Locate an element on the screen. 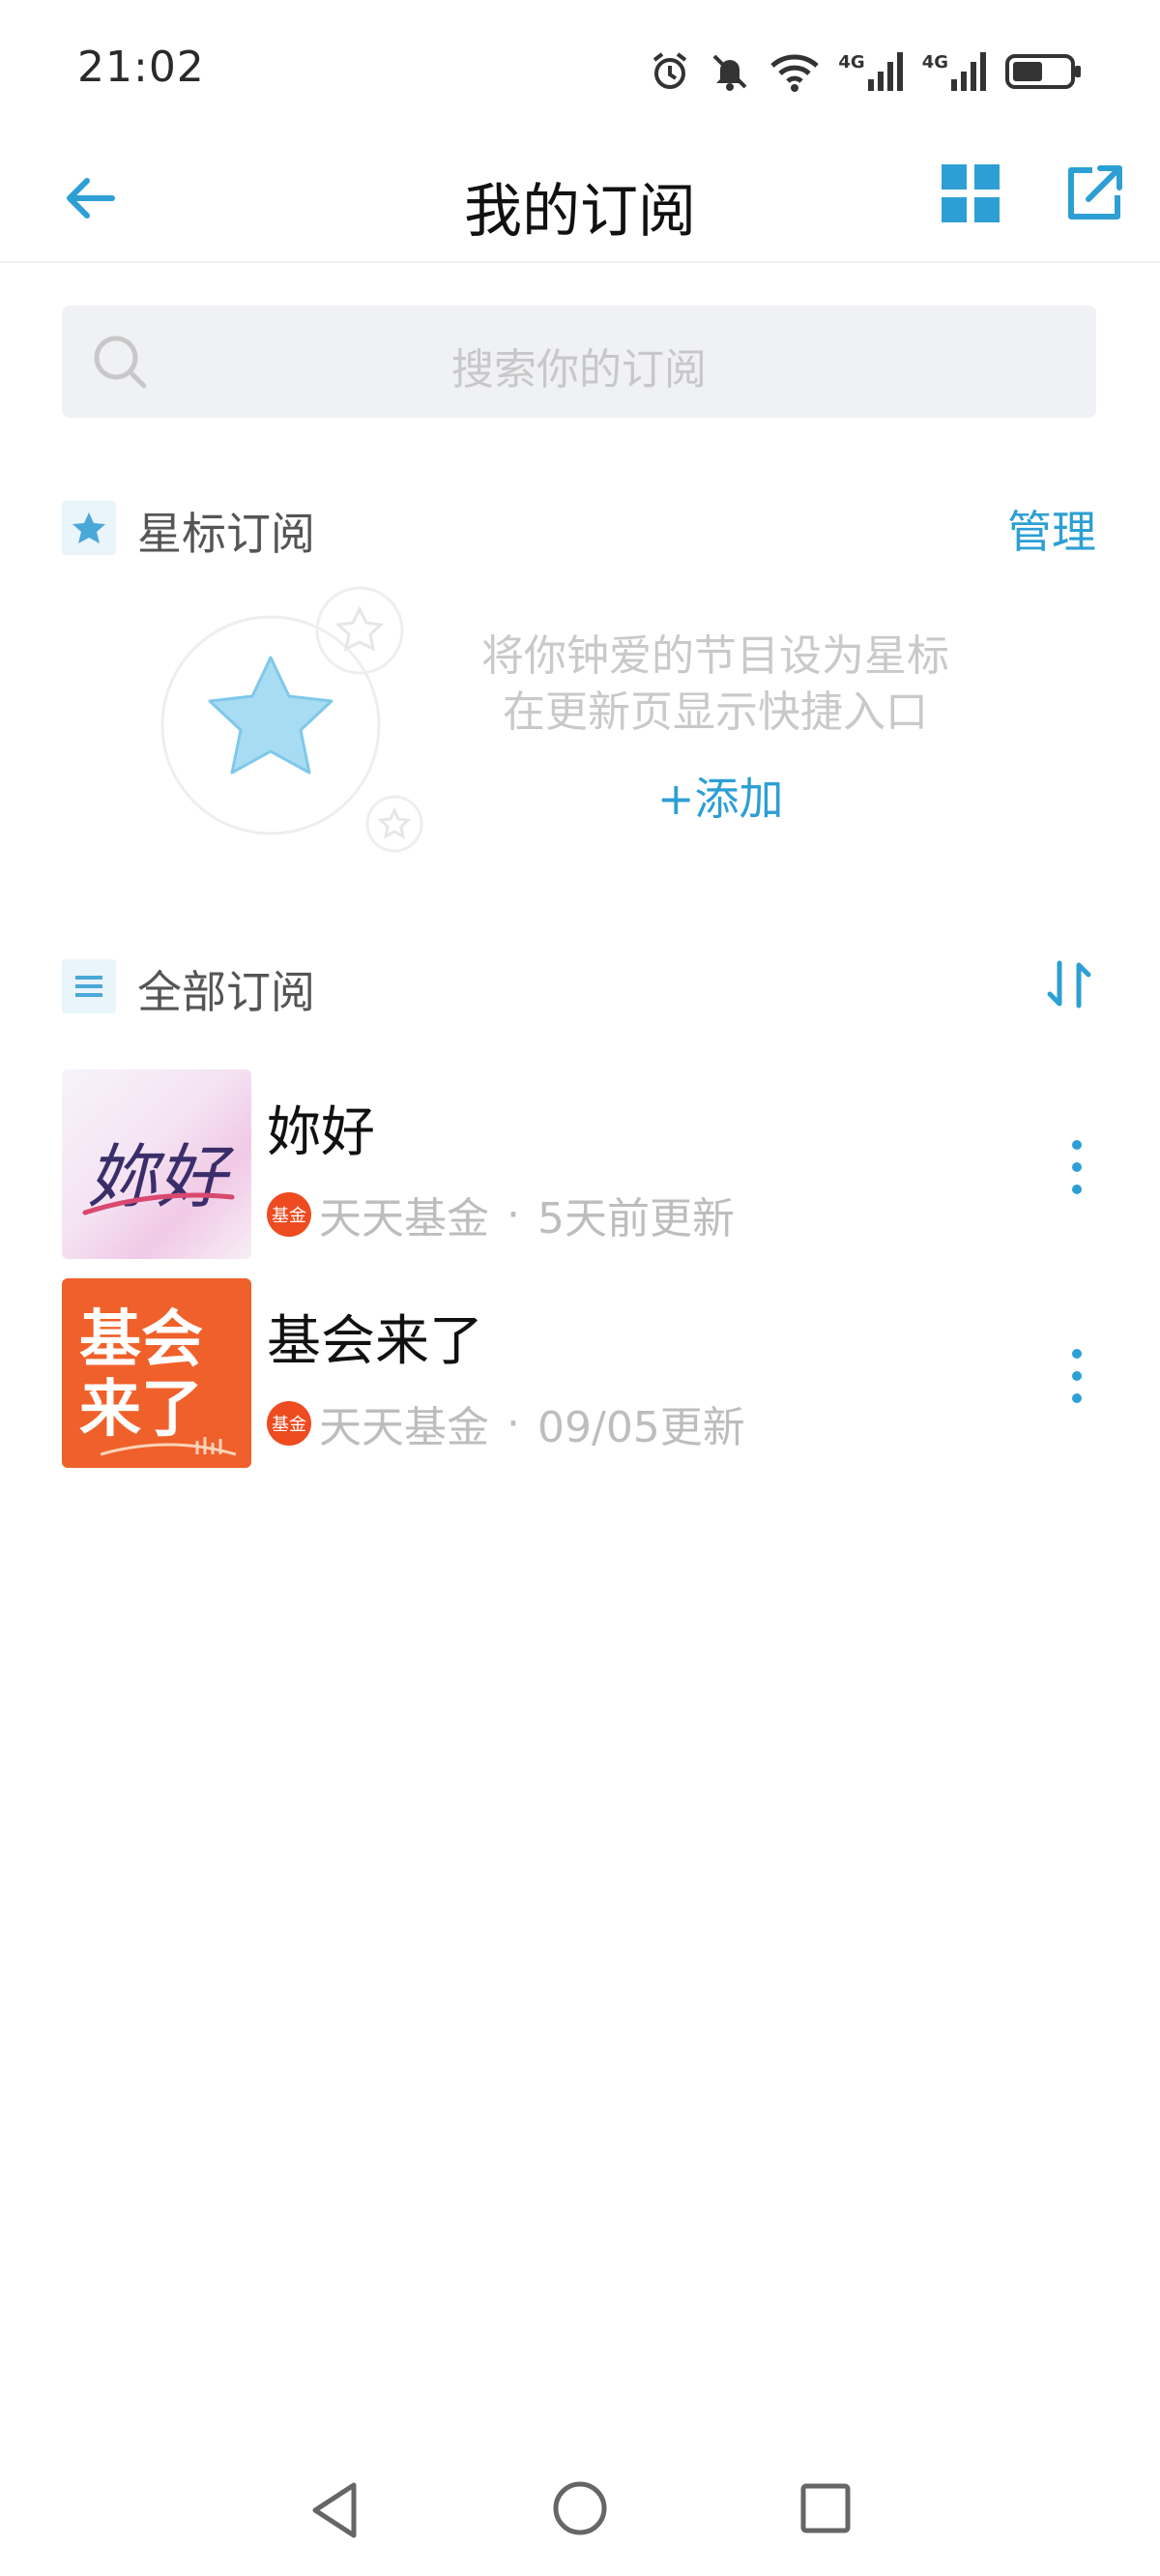 The height and width of the screenshot is (2576, 1160). item-title: 妳好 is located at coordinates (321, 1132).